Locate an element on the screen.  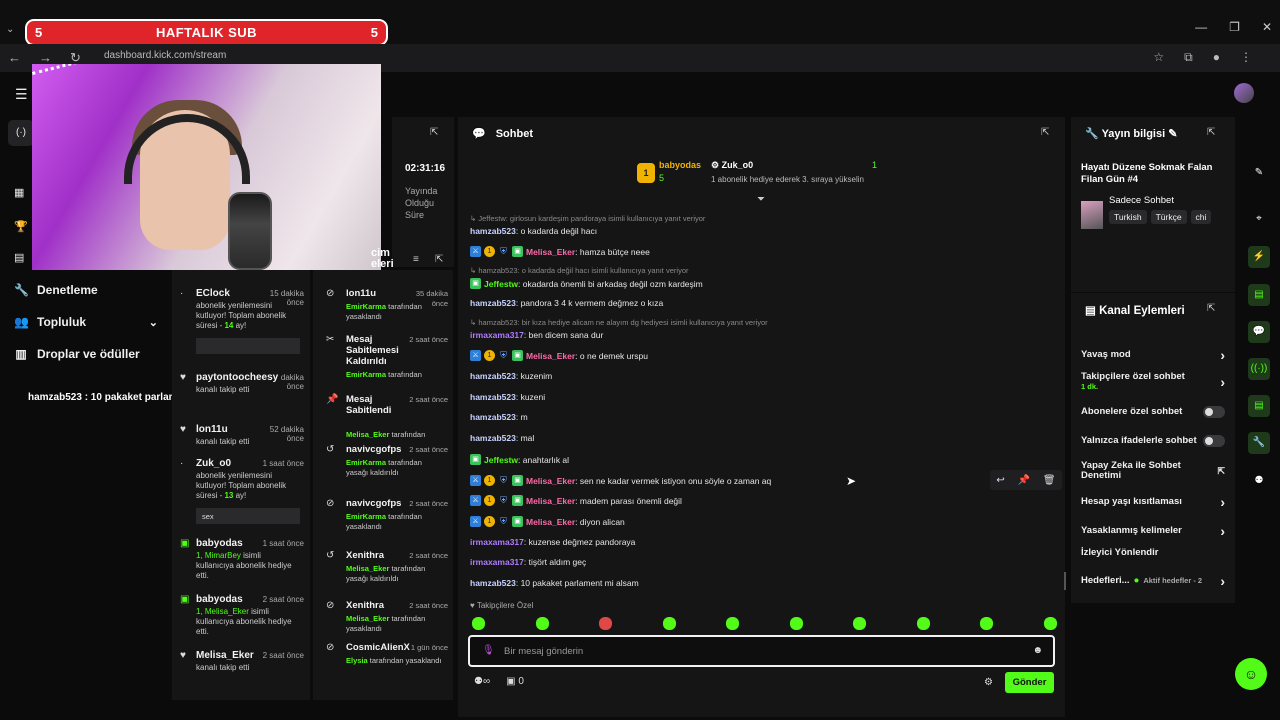
stream-icon: (·) is located at coordinates (21, 133).